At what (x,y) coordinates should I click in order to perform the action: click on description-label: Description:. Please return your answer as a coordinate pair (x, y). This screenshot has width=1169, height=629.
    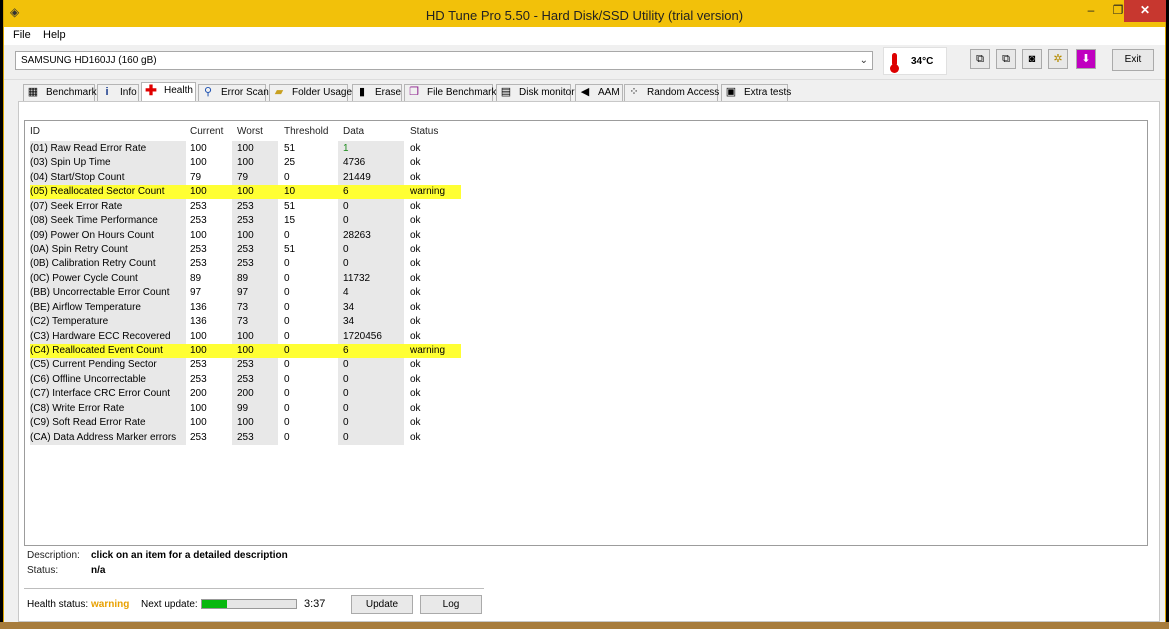
    Looking at the image, I should click on (53, 555).